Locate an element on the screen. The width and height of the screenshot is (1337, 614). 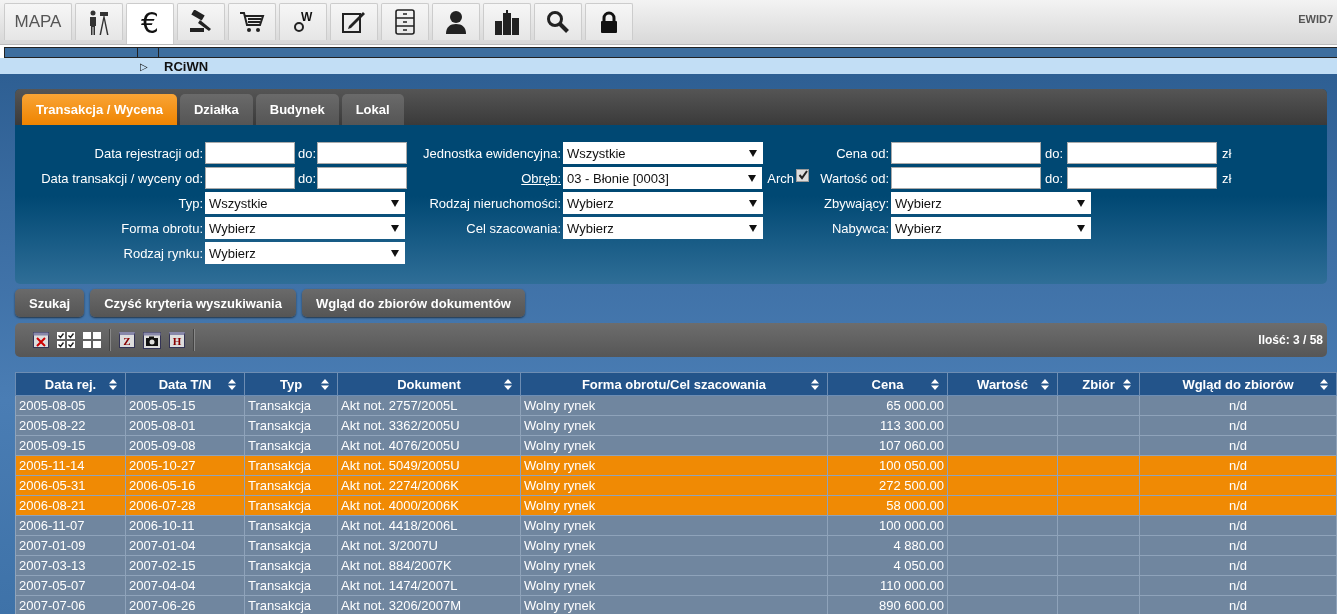
panel-tab: Budynek is located at coordinates (297, 109).